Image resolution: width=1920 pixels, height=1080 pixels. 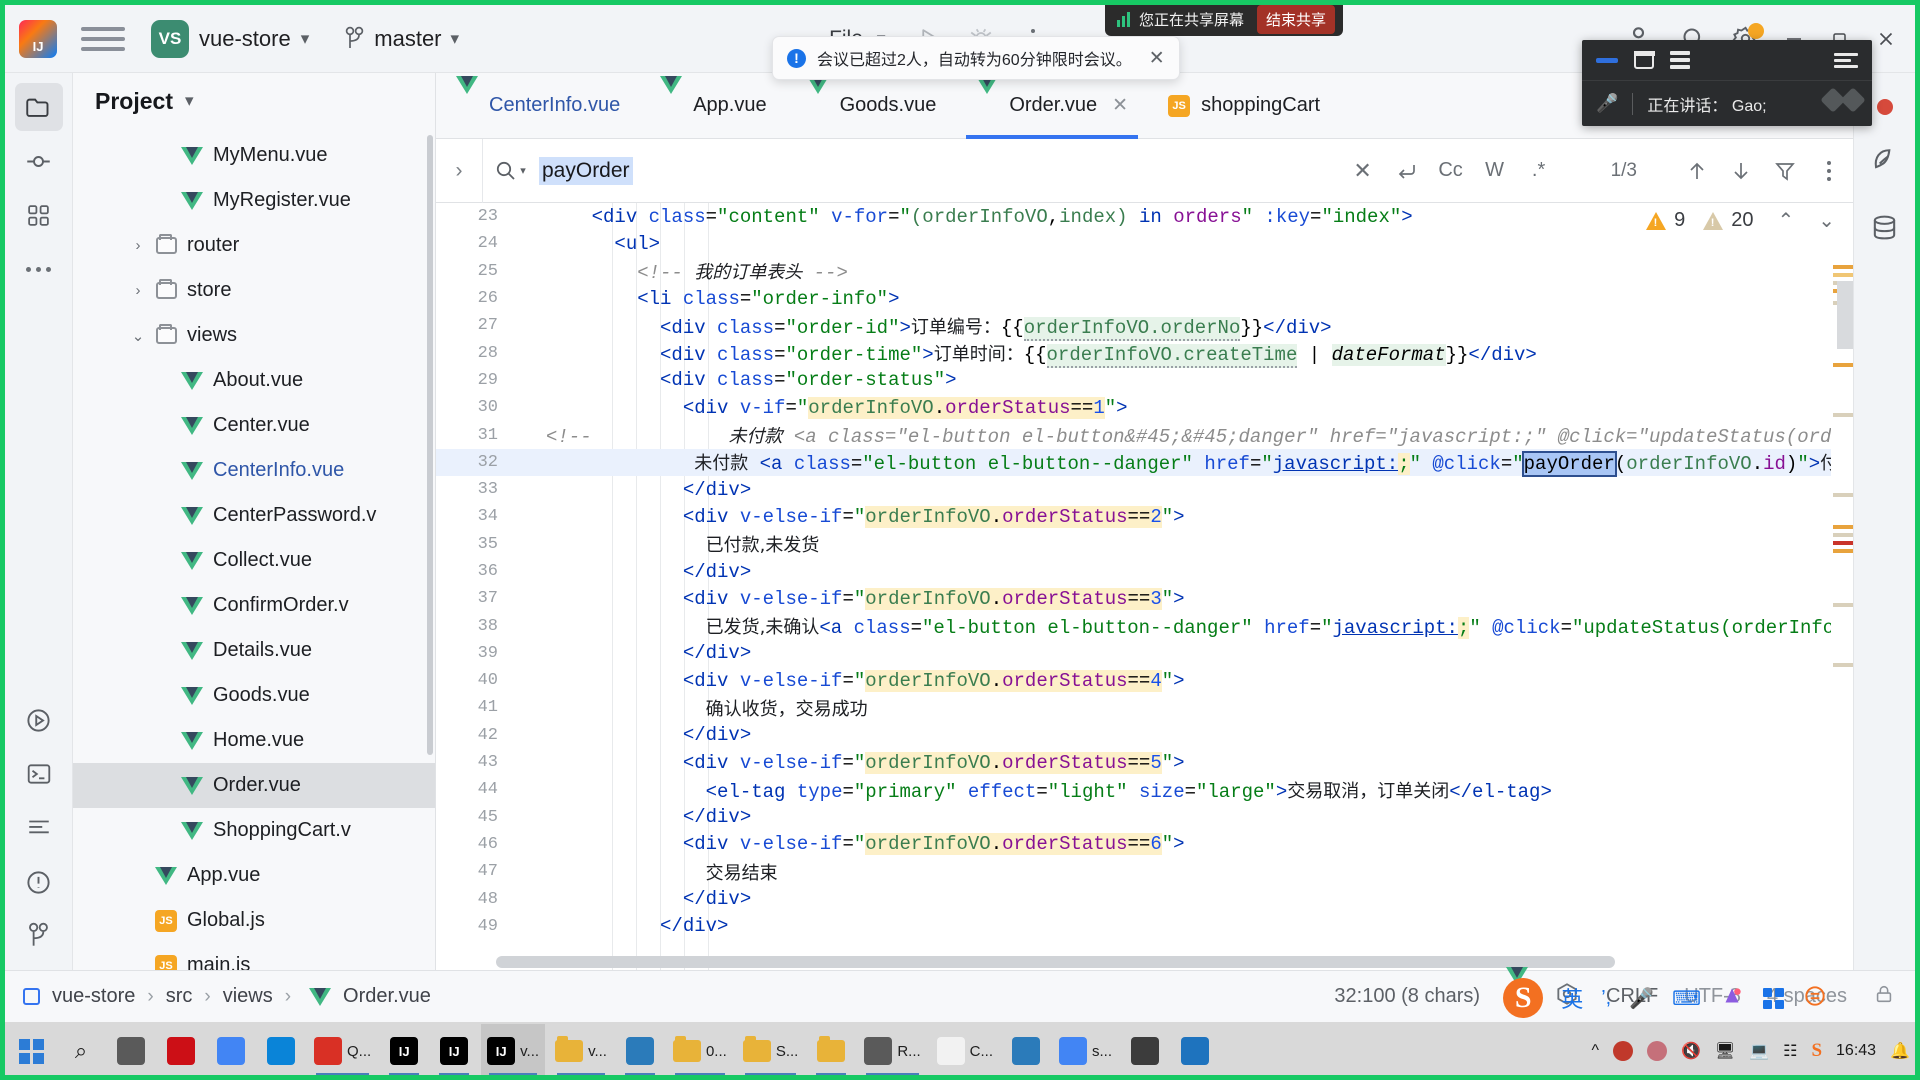 I want to click on code-line: 26 <li class="order-info">, so click(x=1175, y=298).